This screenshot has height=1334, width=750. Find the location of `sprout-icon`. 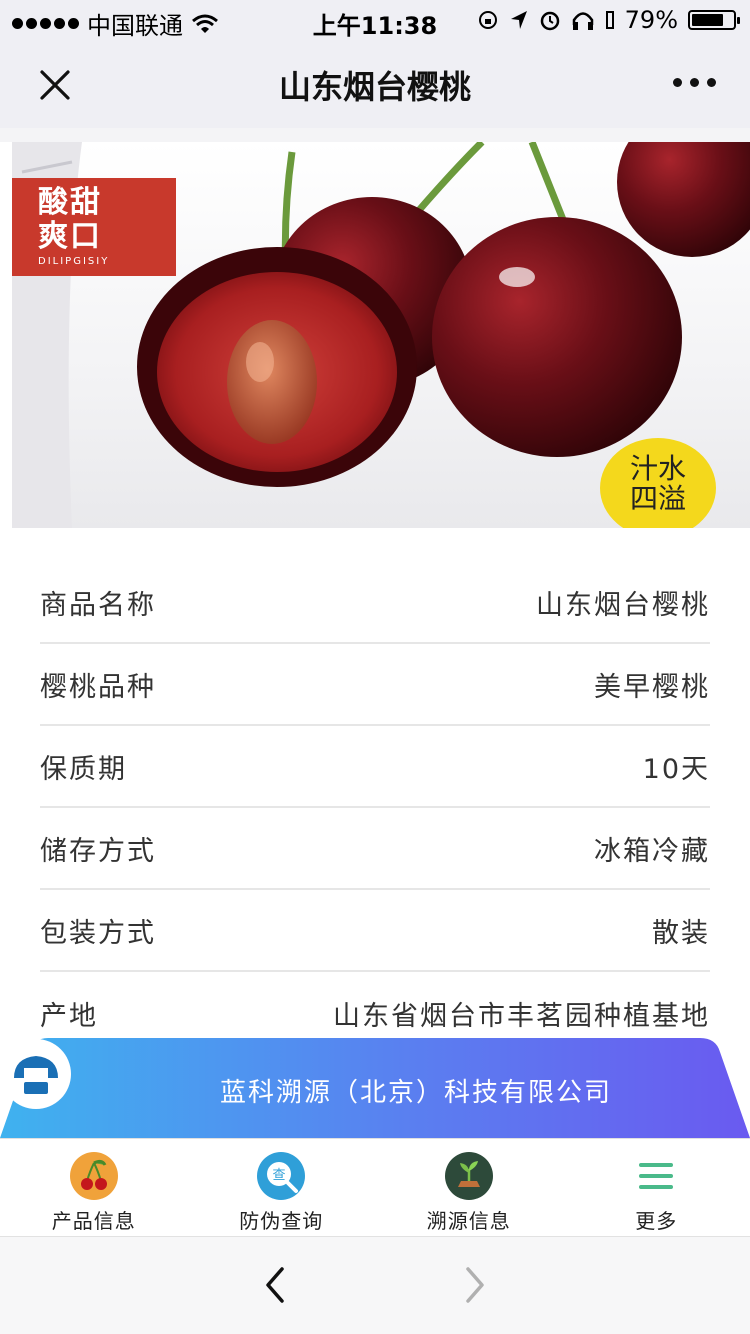

sprout-icon is located at coordinates (468, 1176).